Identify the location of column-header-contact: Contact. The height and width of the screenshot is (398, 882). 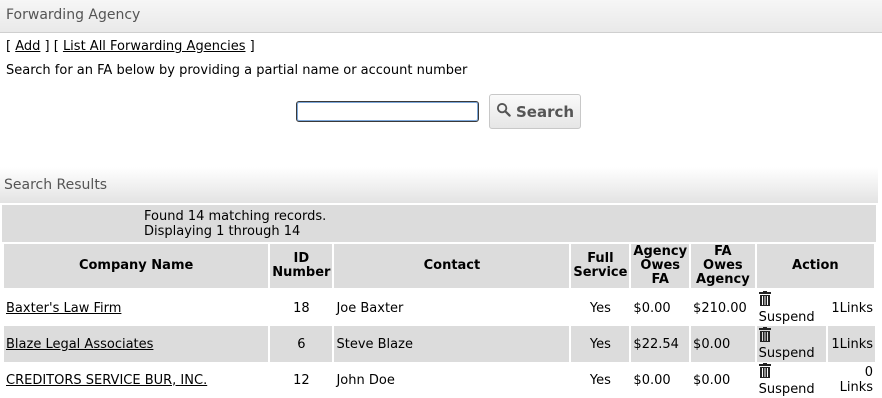
(452, 266).